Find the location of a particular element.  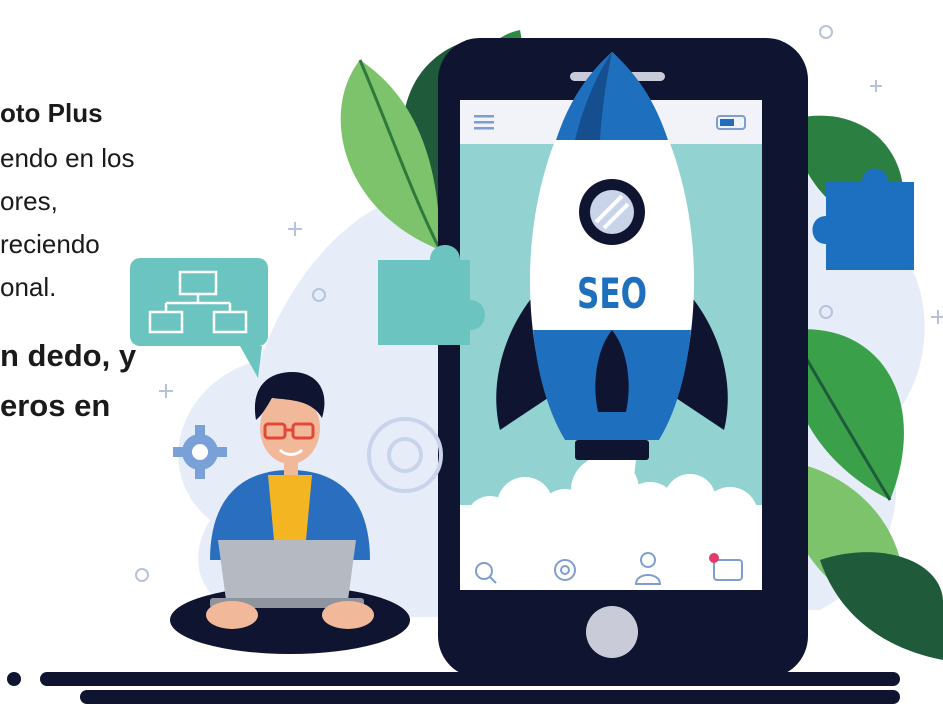

rocket-label: SEO is located at coordinates (612, 293).